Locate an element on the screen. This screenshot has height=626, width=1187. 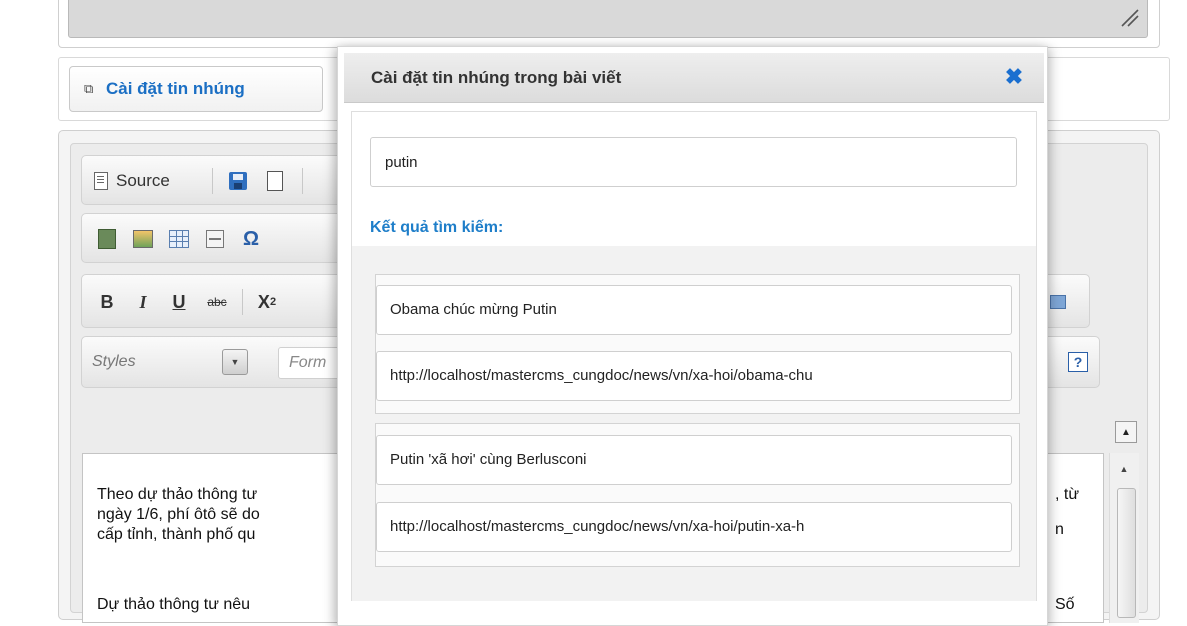
chevron-down-icon: ▼ is located at coordinates (235, 362).